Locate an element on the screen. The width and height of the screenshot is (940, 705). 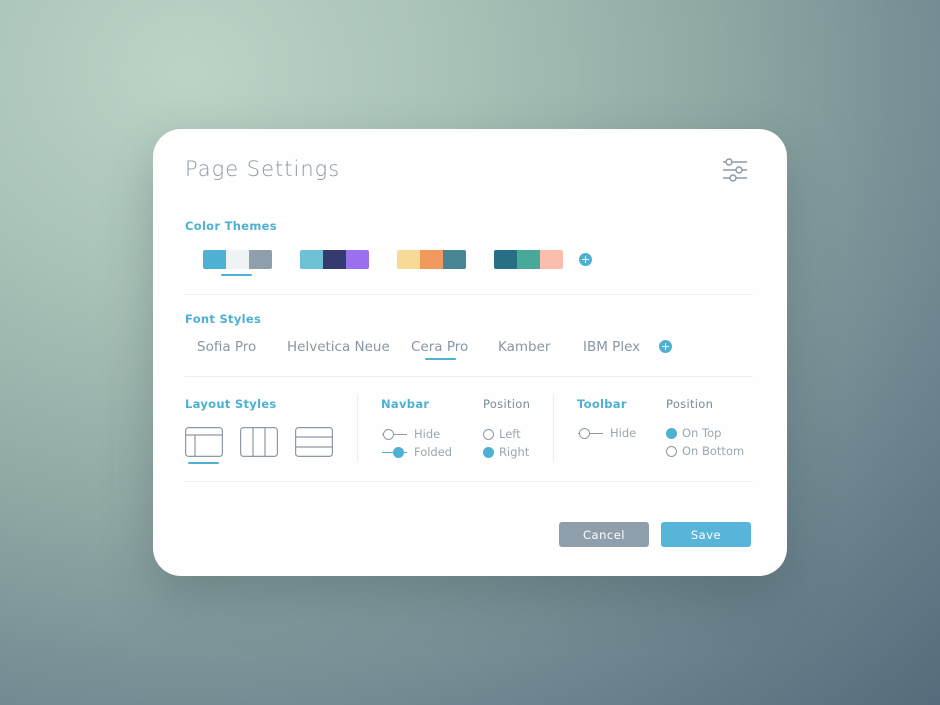
navbar-position-right-radio: Right is located at coordinates (506, 452).